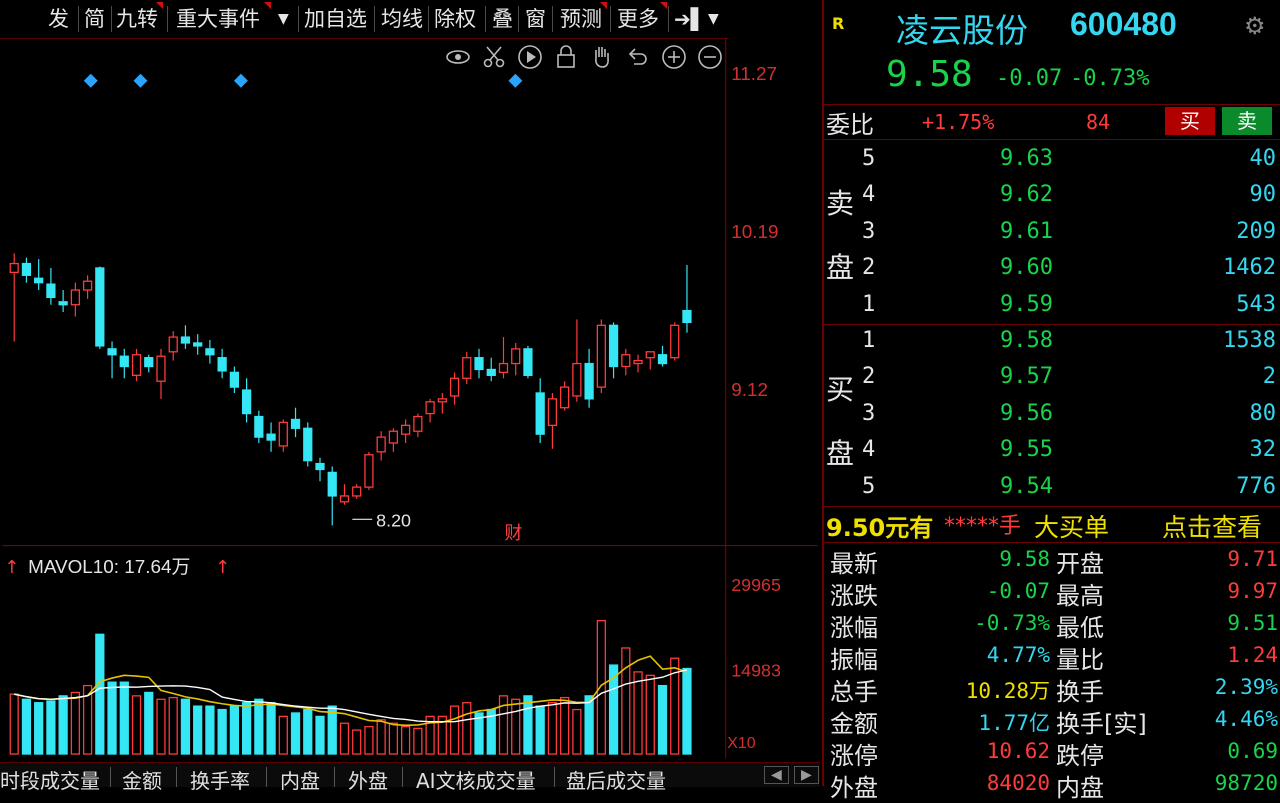  What do you see at coordinates (749, 390) in the screenshot?
I see `price-axis-label-low: 9.12` at bounding box center [749, 390].